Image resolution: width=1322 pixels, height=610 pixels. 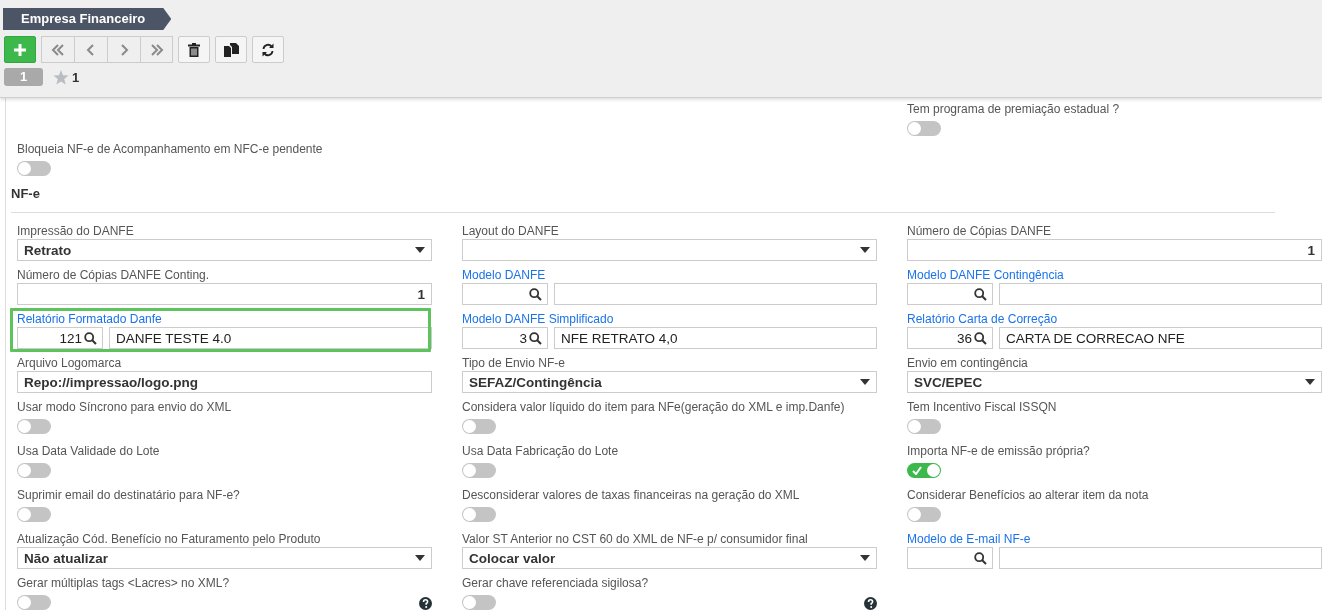 I want to click on select-field, so click(x=669, y=250).